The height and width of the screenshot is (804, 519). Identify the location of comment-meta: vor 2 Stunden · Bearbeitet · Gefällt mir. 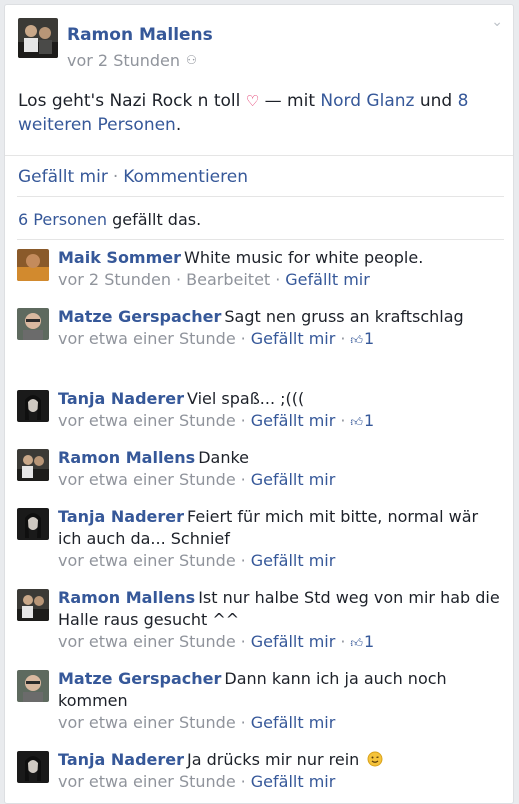
(280, 280).